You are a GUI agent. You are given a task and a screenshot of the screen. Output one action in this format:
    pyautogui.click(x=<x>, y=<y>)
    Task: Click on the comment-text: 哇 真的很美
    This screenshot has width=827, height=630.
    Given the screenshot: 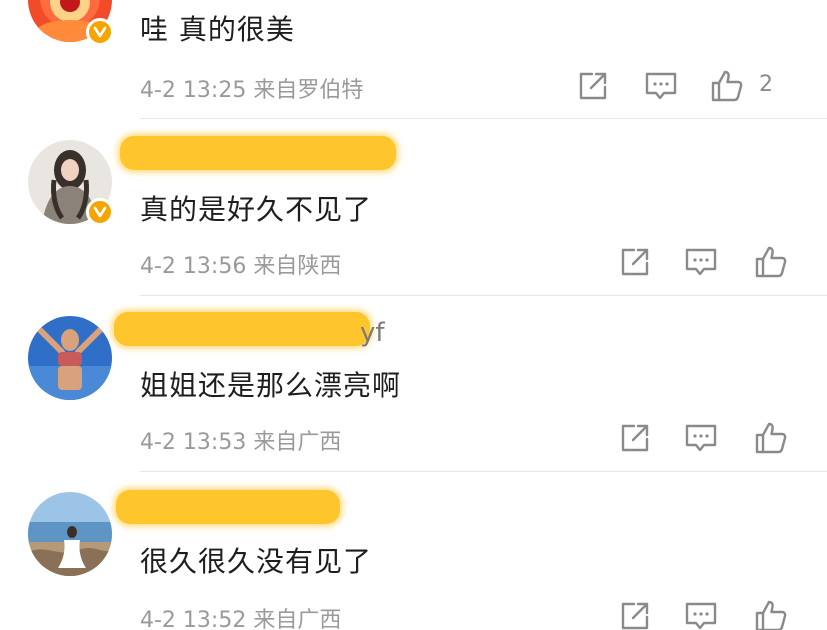 What is the action you would take?
    pyautogui.click(x=217, y=29)
    